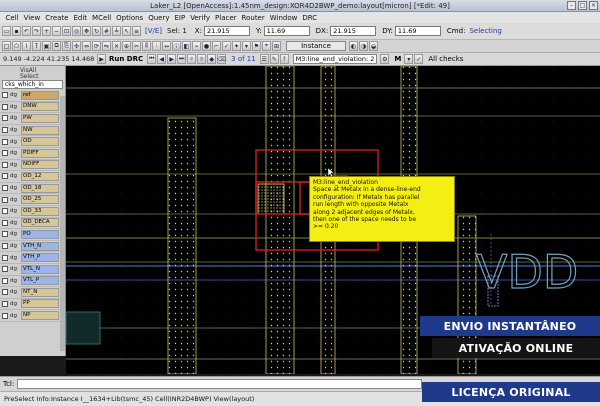  Describe the element at coordinates (136, 31) in the screenshot. I see `hierarchy-icon: ≡` at that location.